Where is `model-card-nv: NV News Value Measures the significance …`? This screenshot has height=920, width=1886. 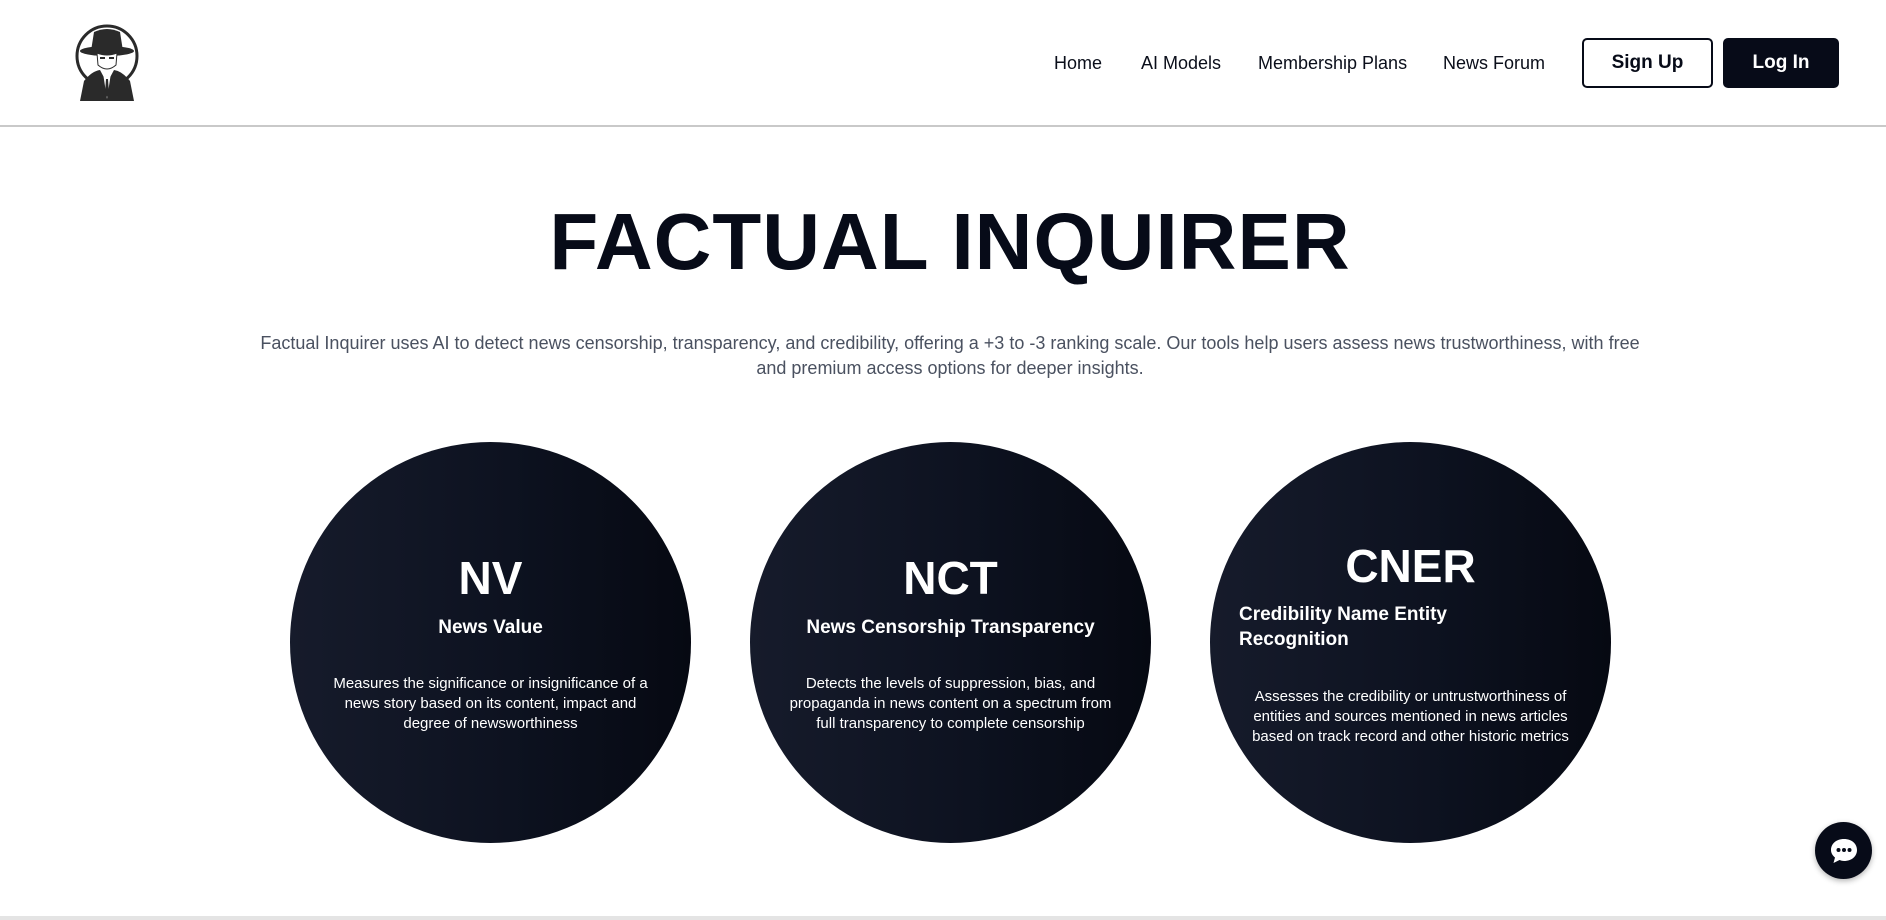
model-card-nv: NV News Value Measures the significance … is located at coordinates (490, 642).